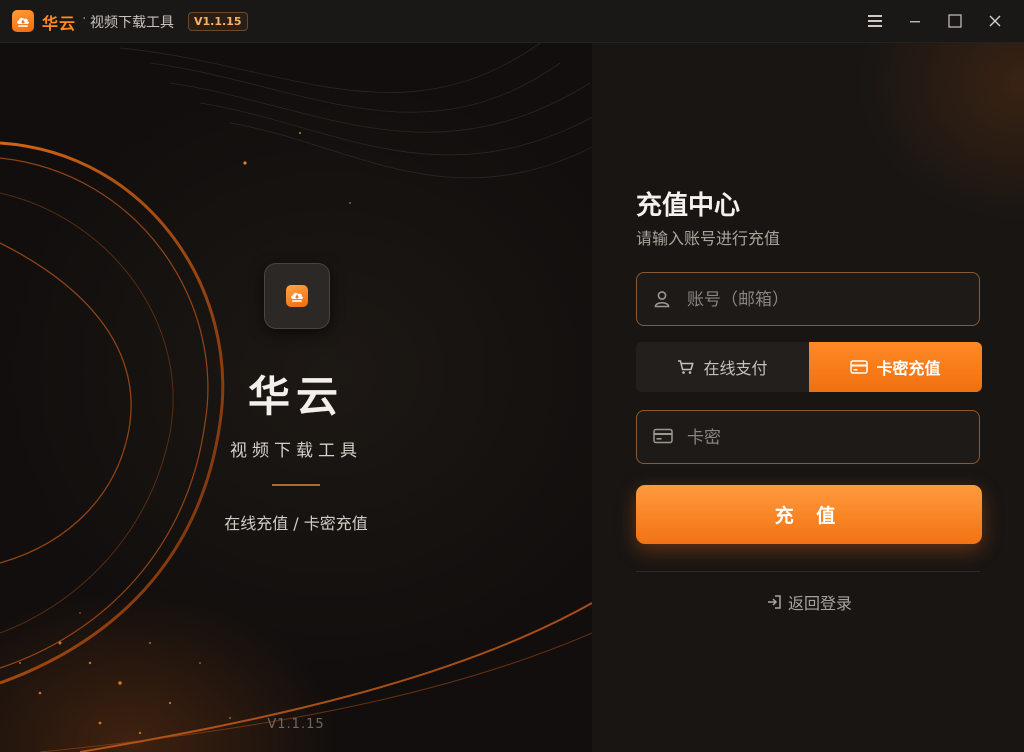 The width and height of the screenshot is (1024, 752). I want to click on hamburger-menu-icon, so click(875, 21).